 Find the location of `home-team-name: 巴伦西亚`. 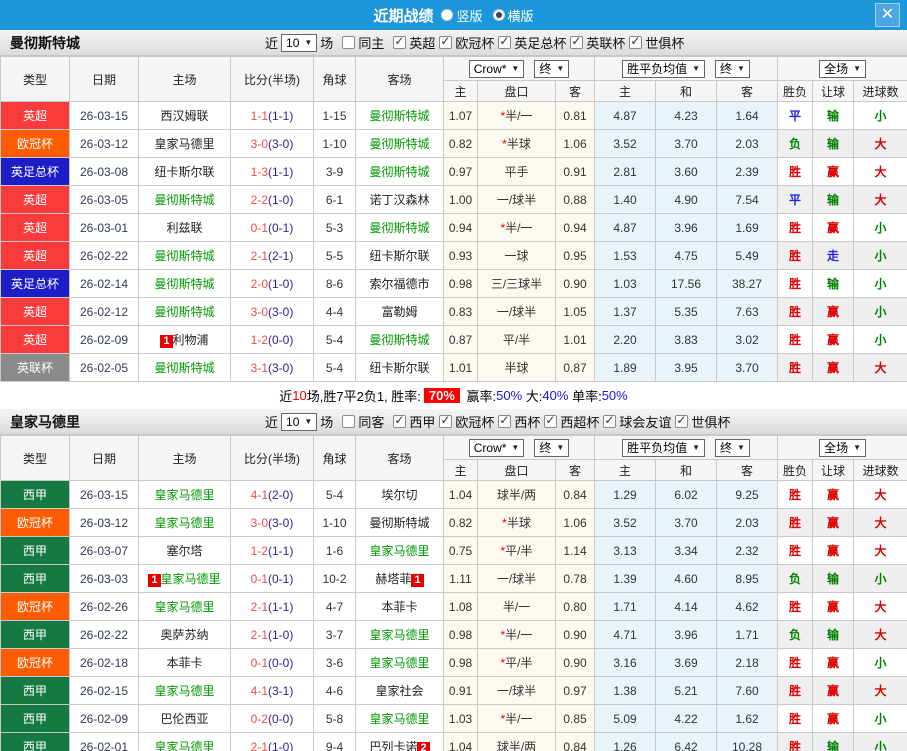

home-team-name: 巴伦西亚 is located at coordinates (184, 719).